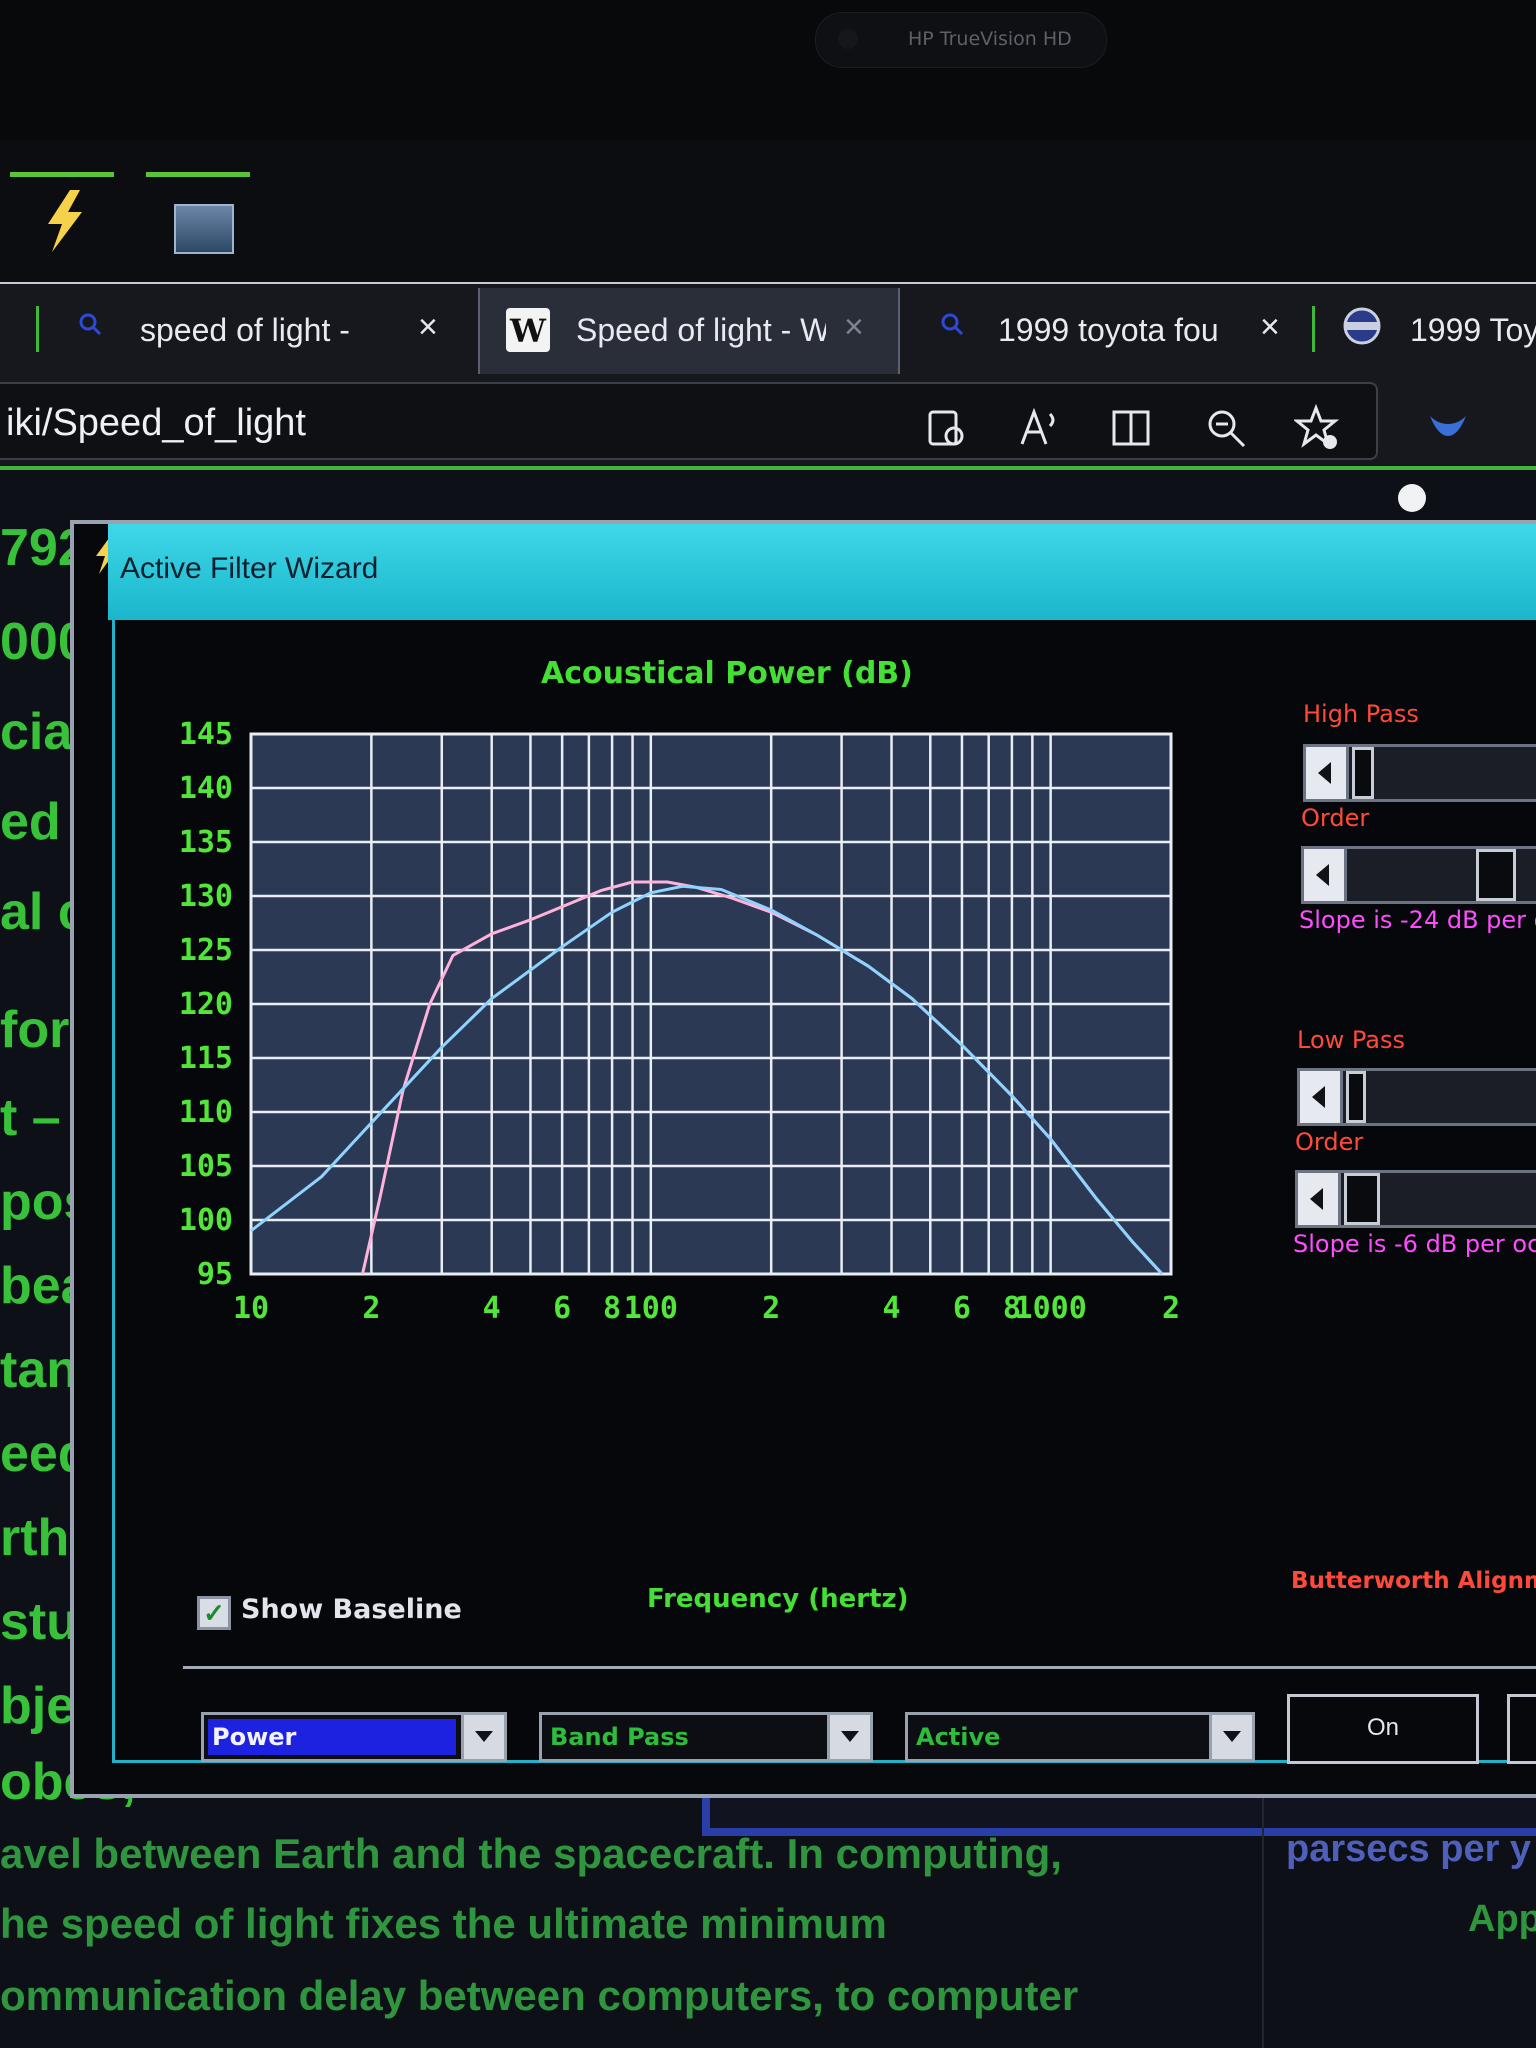 The width and height of the screenshot is (1536, 2048). Describe the element at coordinates (1318, 428) in the screenshot. I see `add-favorite-icon` at that location.